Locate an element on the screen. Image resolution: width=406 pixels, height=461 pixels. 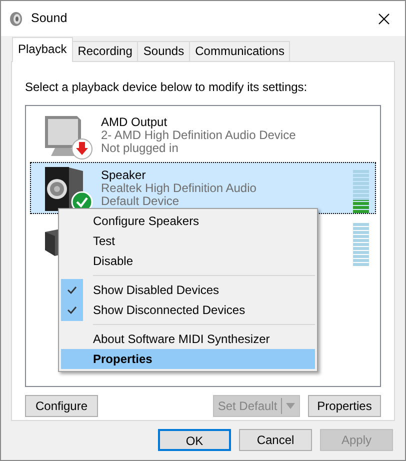
speaker-icon is located at coordinates (16, 18).